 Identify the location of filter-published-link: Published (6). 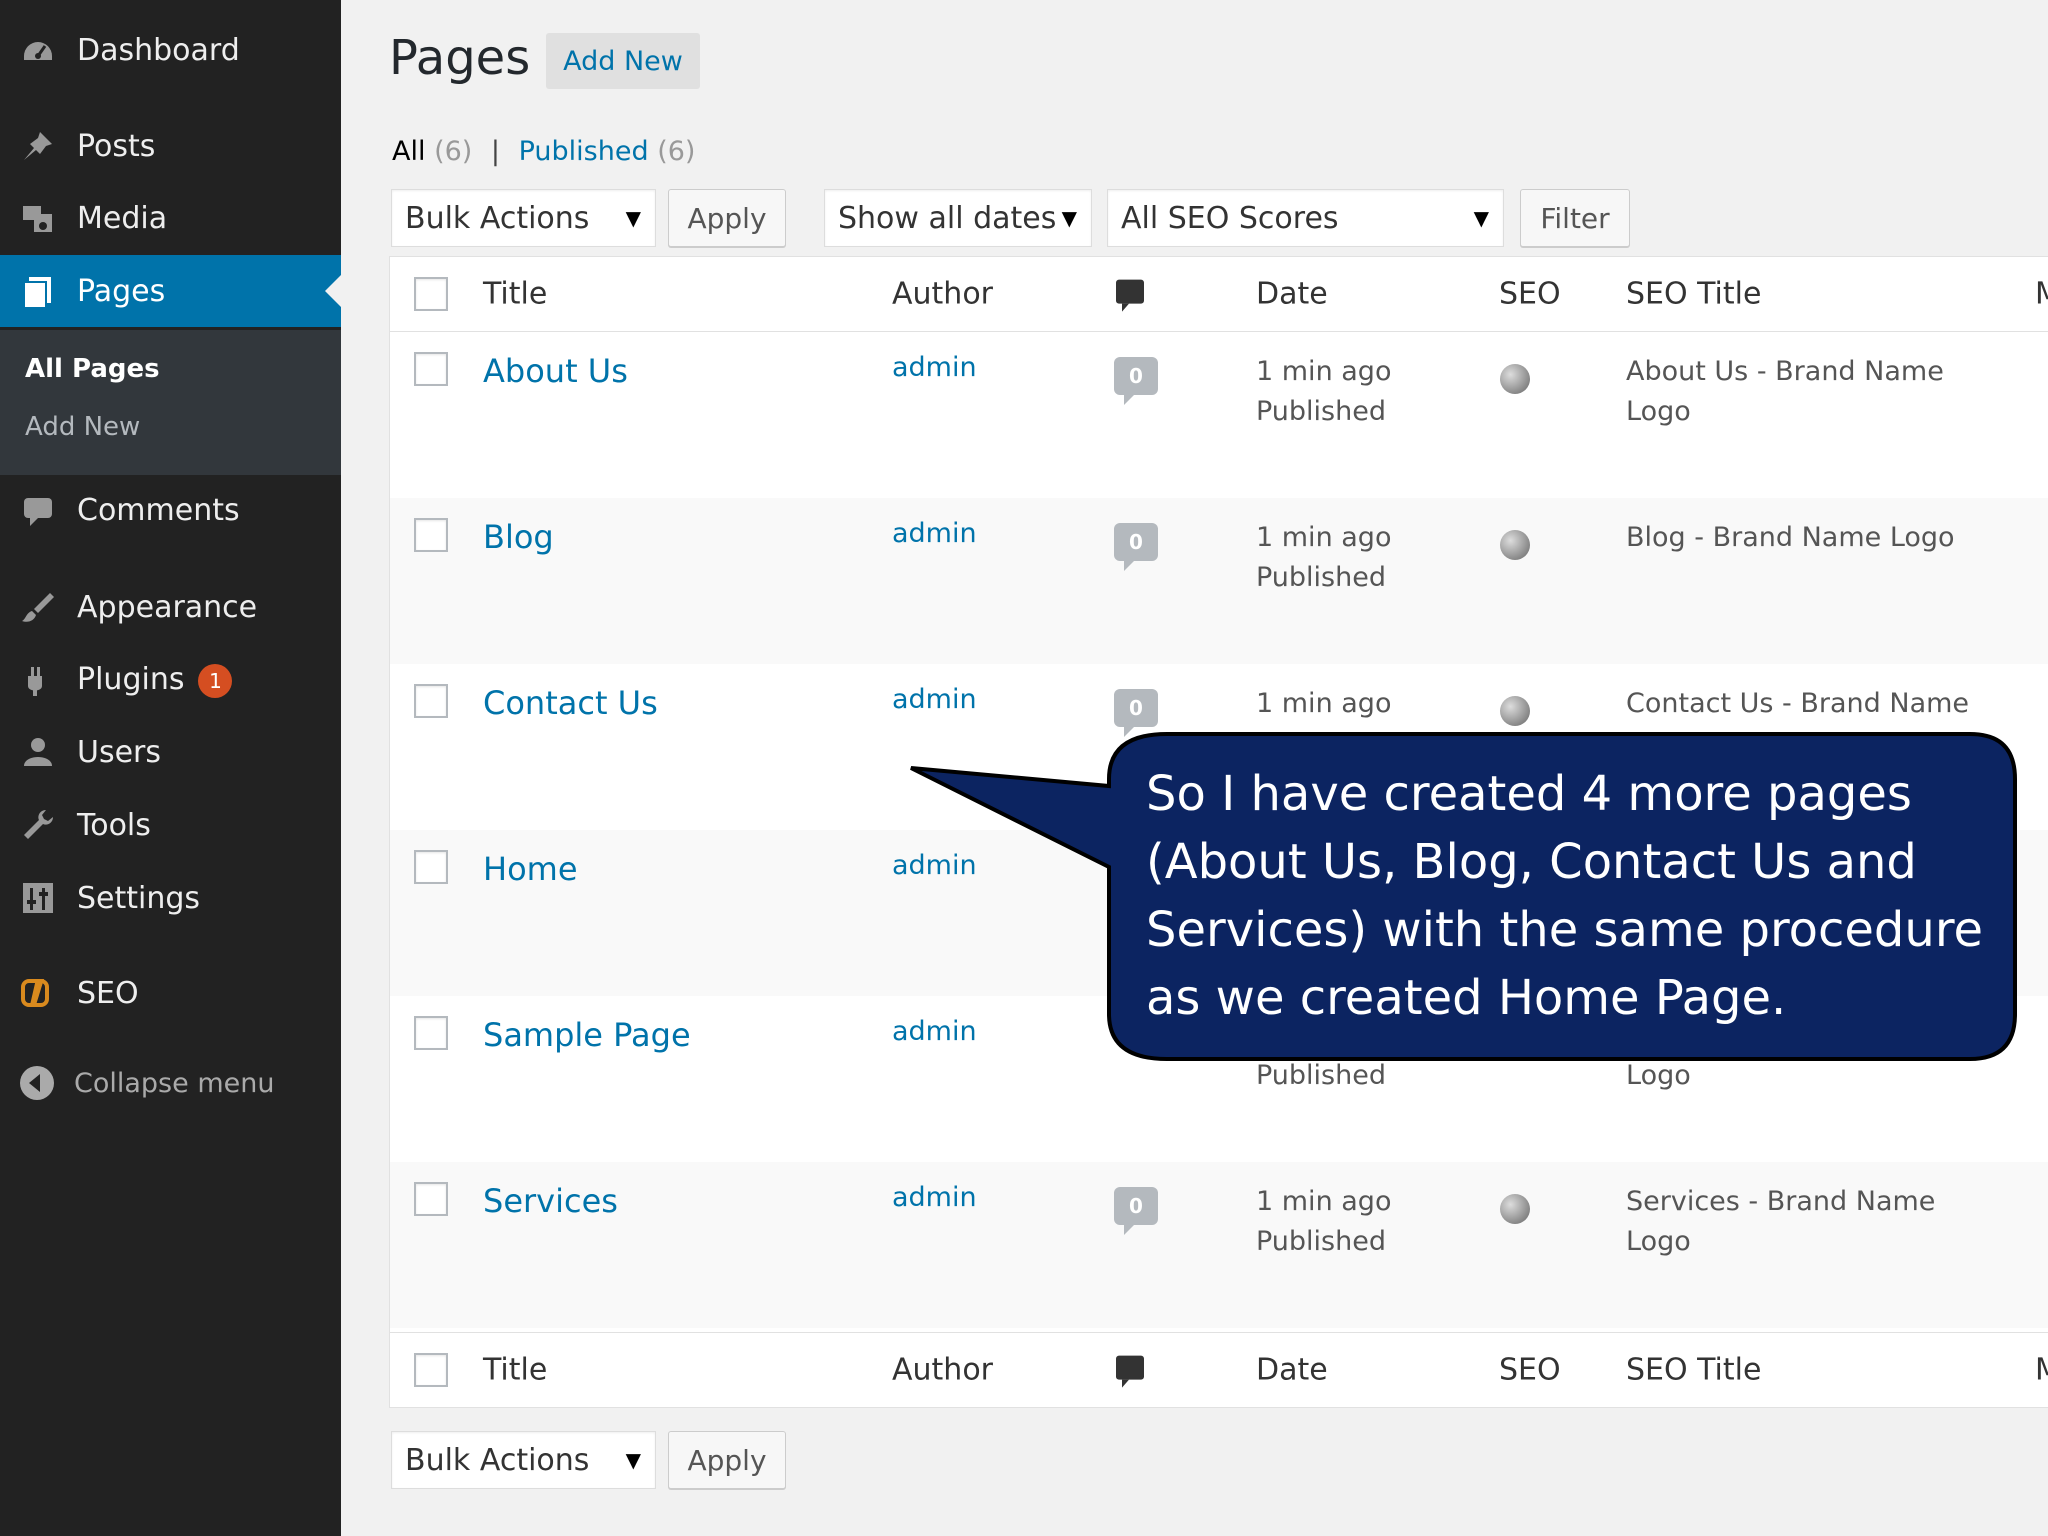
(607, 151).